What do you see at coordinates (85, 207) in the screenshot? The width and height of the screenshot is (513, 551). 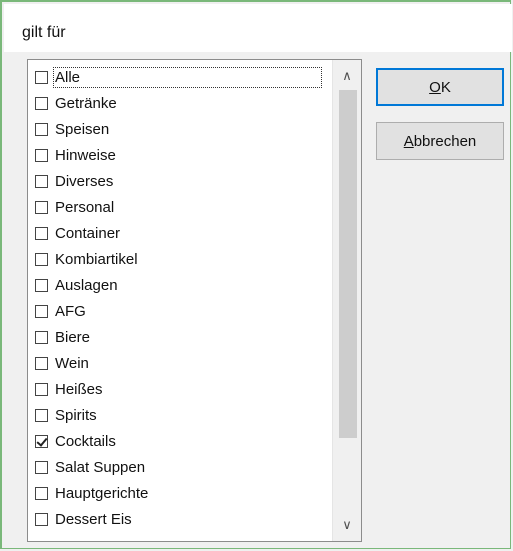 I see `list-item-label: Personal` at bounding box center [85, 207].